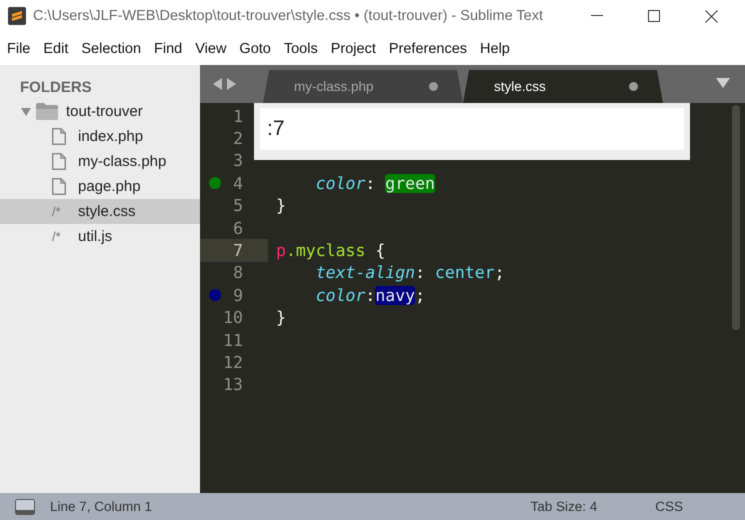 Image resolution: width=745 pixels, height=520 pixels. I want to click on menu-item: Help, so click(495, 48).